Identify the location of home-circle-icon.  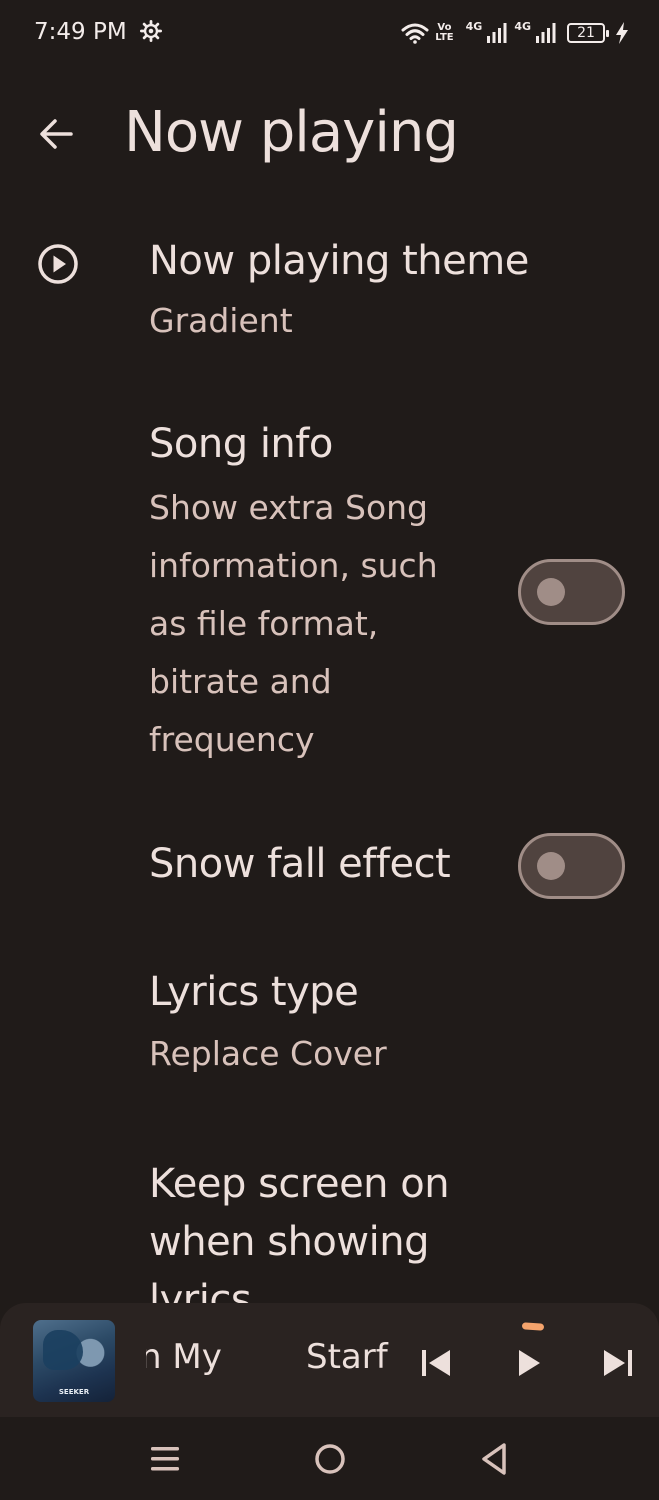
(330, 1459).